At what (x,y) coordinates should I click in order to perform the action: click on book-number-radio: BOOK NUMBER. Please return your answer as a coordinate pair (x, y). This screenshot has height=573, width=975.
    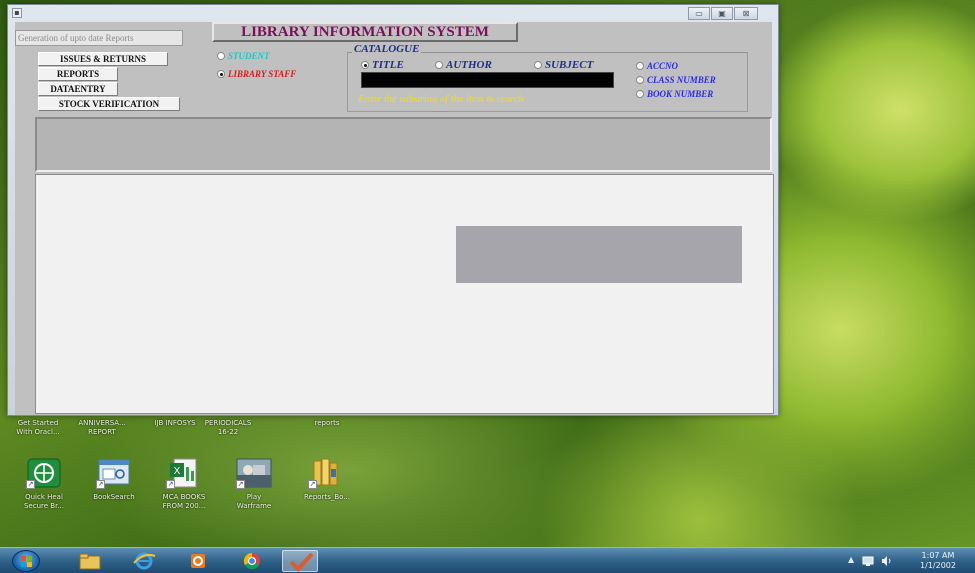
    Looking at the image, I should click on (674, 94).